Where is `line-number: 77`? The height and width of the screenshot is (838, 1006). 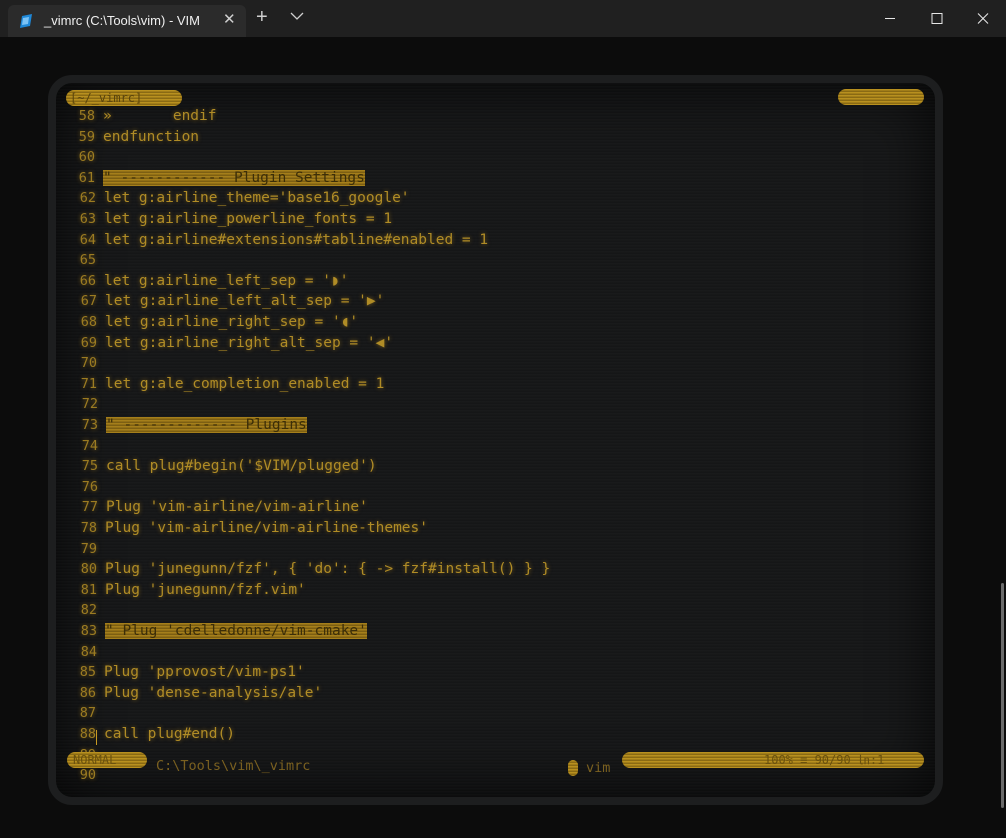 line-number: 77 is located at coordinates (89, 507).